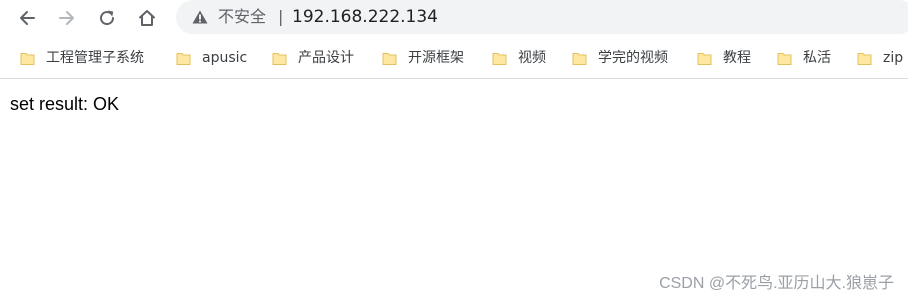  I want to click on reload-icon, so click(107, 18).